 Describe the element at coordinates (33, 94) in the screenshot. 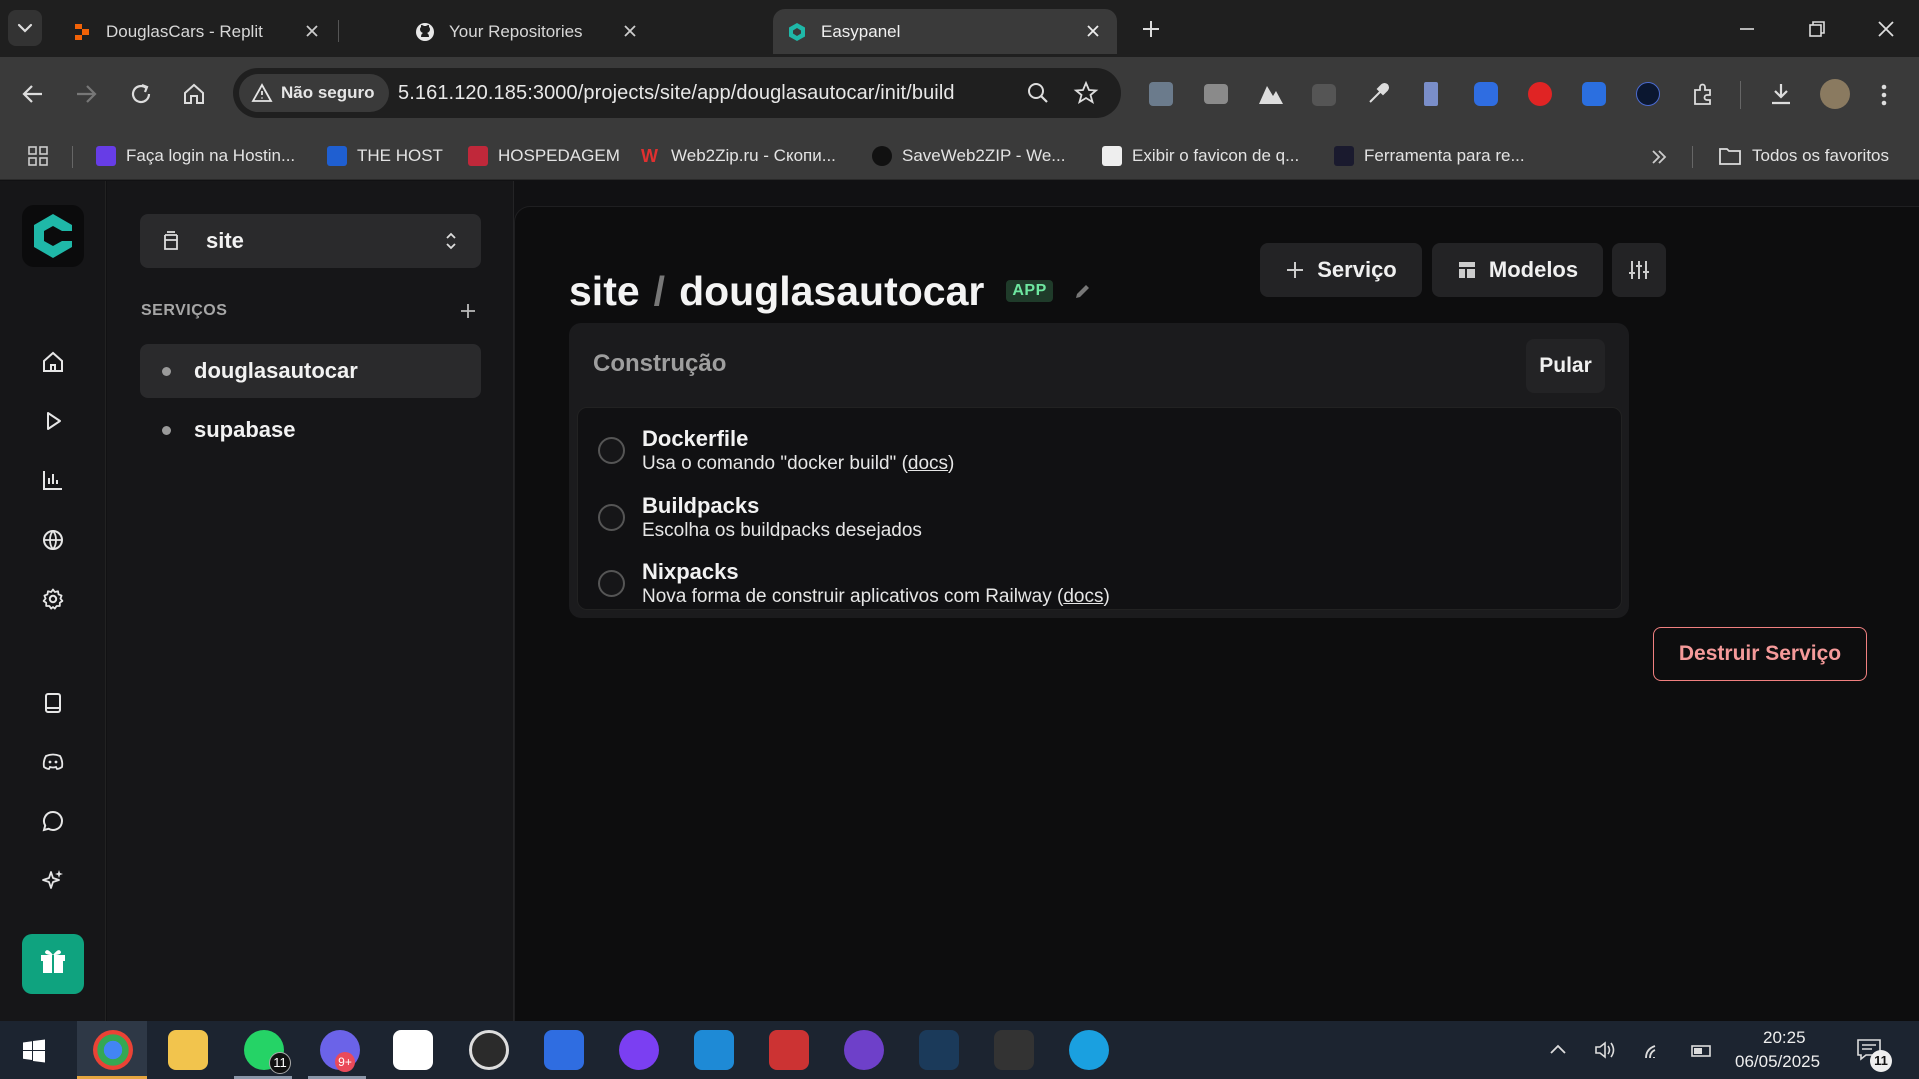

I see `back-icon` at that location.